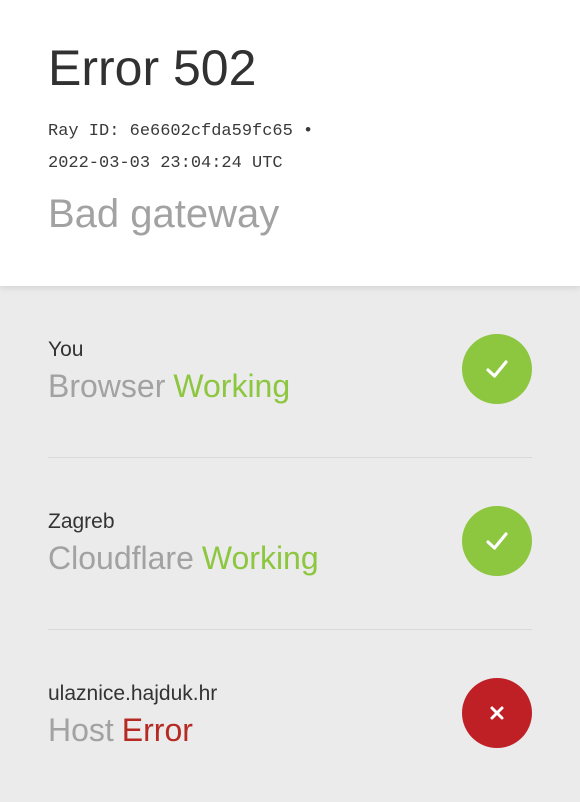 The width and height of the screenshot is (580, 802). Describe the element at coordinates (181, 131) in the screenshot. I see `ray-id-text: Ray ID: 6e6602cfda59fc65 •` at that location.